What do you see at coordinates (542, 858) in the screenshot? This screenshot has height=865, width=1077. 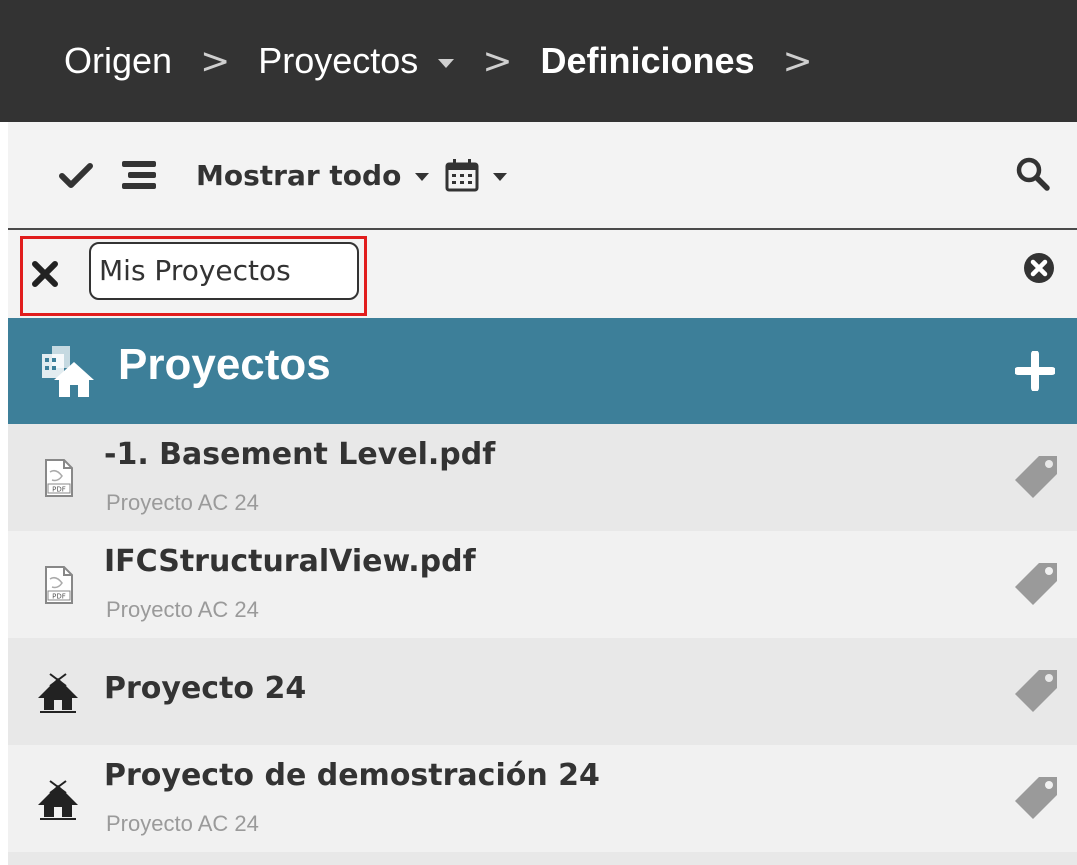 I see `list-item-partial` at bounding box center [542, 858].